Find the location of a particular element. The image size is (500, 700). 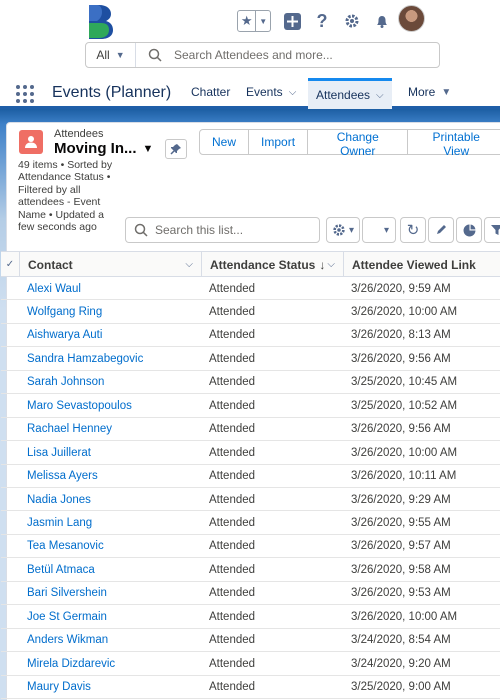

viewed-link-cell: 3/26/2020, 9:58 AM is located at coordinates (401, 569).